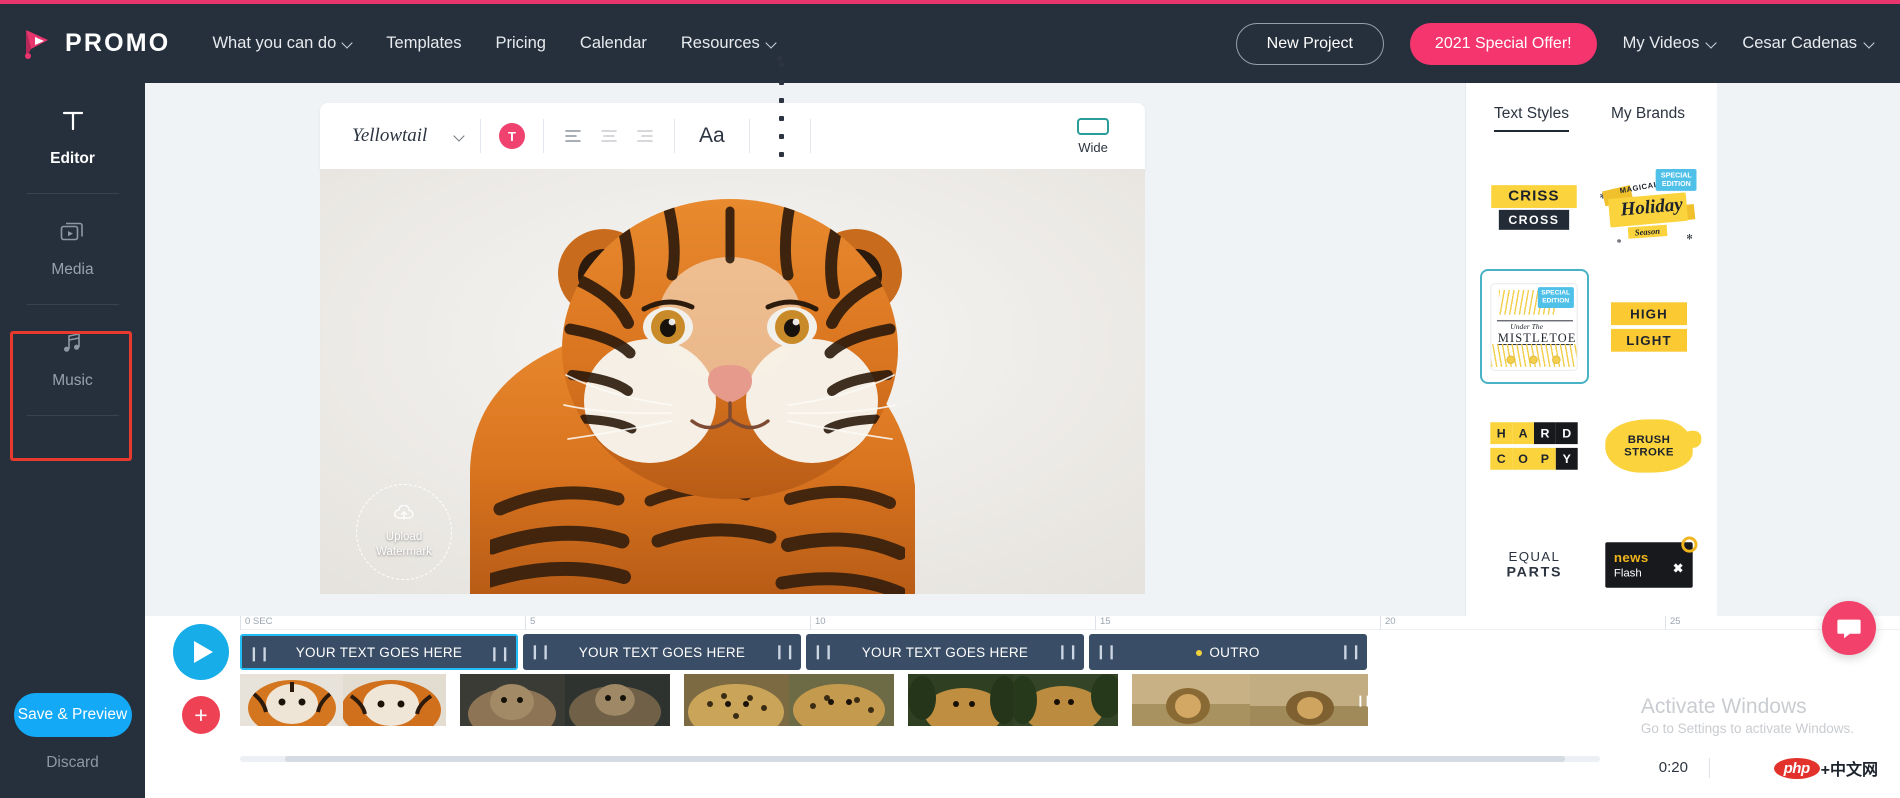 This screenshot has height=798, width=1900. I want to click on sidebar-item-media: Media, so click(72, 249).